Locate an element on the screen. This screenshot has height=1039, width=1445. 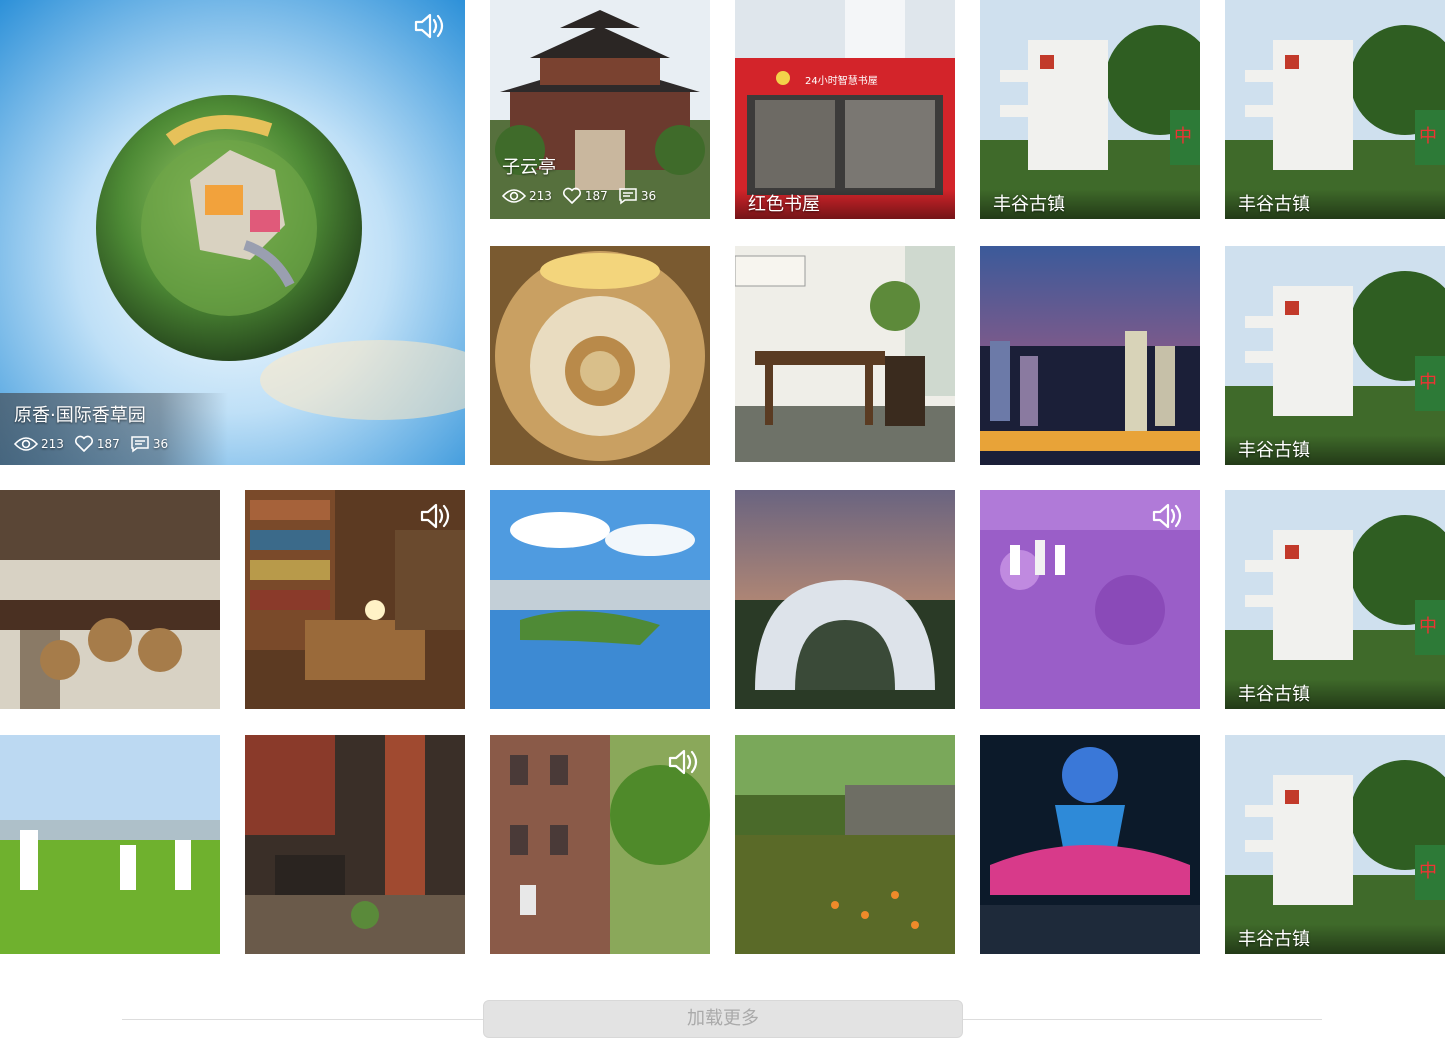
featured-title: 原香·国际香草园 is located at coordinates (80, 415).